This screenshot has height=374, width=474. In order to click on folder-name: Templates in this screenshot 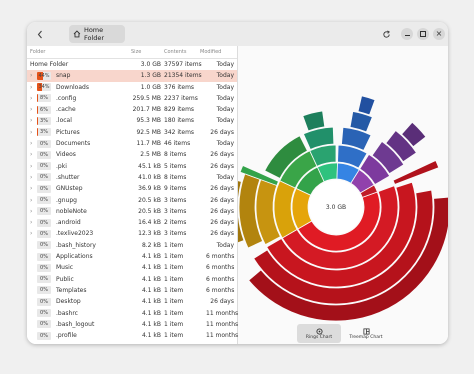, I will do `click(71, 290)`.